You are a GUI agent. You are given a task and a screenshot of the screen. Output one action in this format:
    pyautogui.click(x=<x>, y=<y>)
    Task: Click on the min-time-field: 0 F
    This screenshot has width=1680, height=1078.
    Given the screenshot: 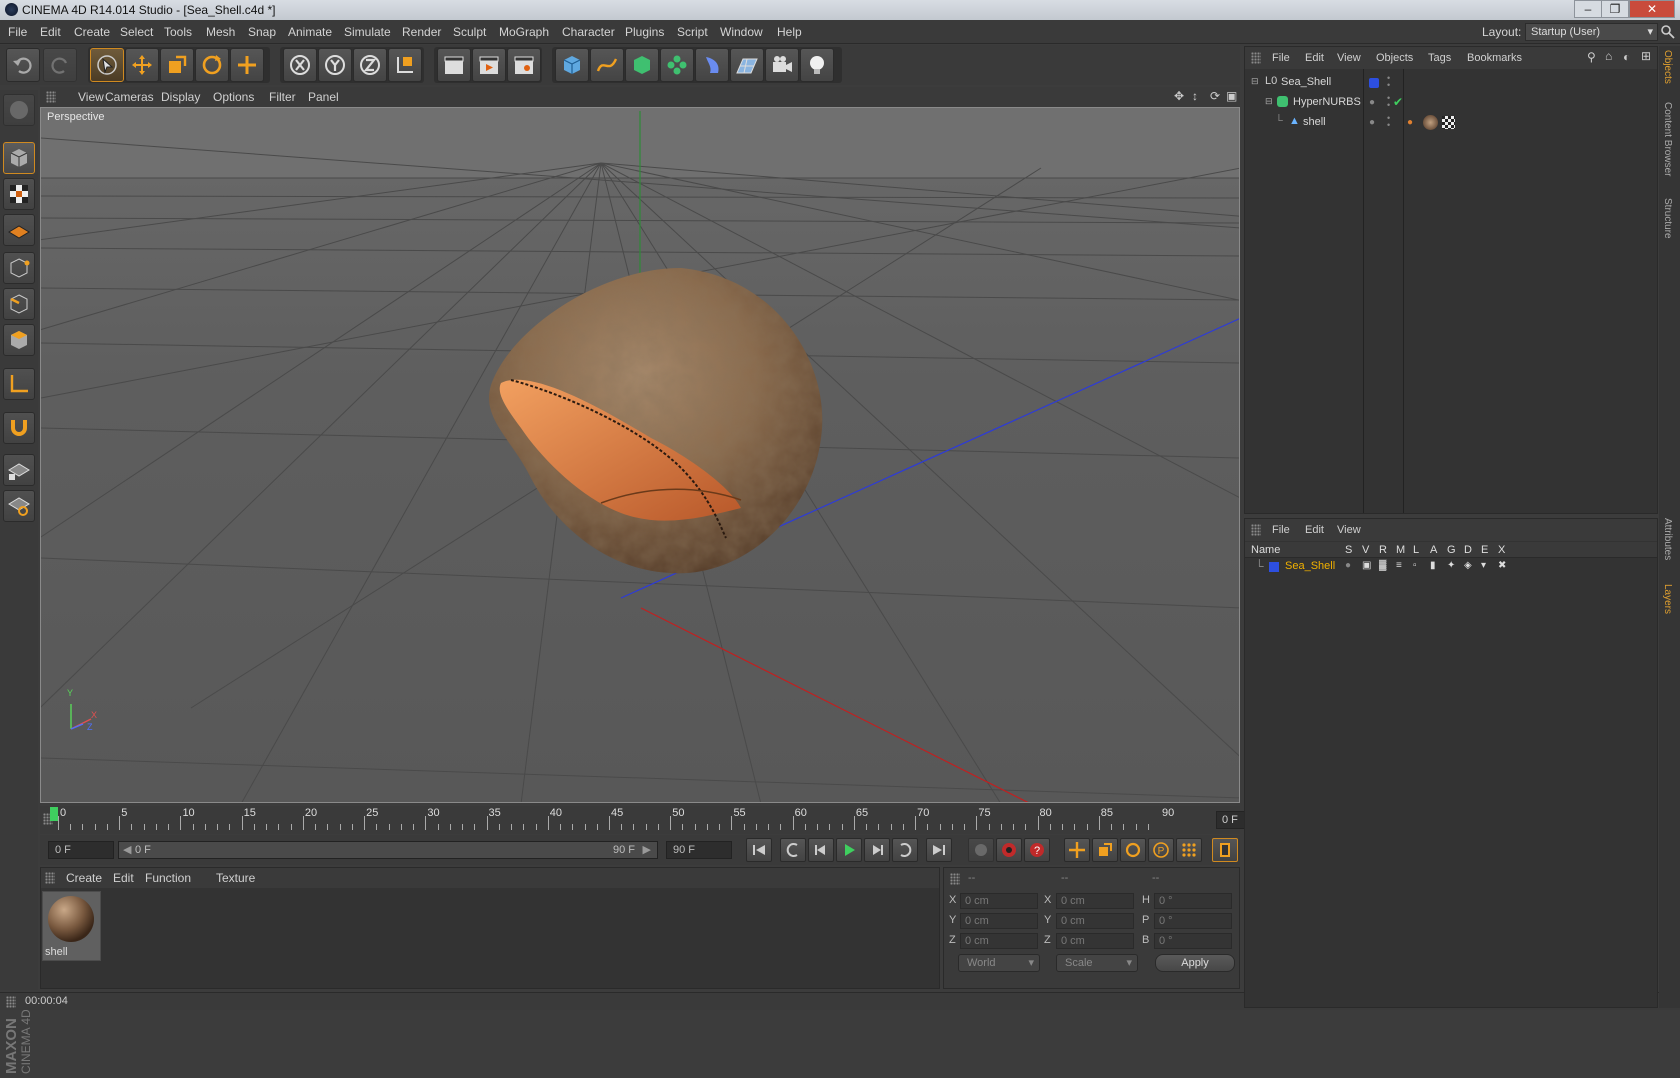 What is the action you would take?
    pyautogui.click(x=81, y=850)
    